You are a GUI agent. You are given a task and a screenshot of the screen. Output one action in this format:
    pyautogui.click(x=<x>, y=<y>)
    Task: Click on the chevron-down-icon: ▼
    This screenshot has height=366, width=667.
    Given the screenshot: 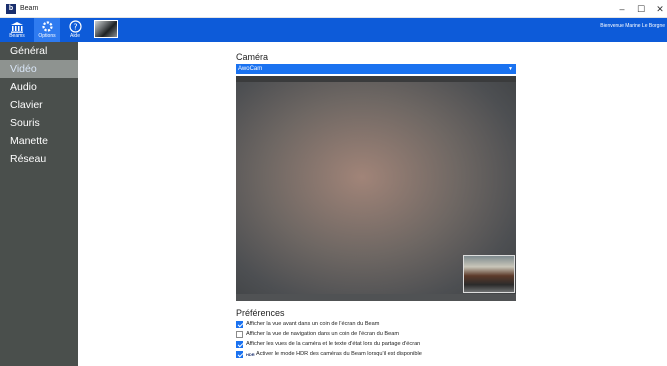 What is the action you would take?
    pyautogui.click(x=510, y=69)
    